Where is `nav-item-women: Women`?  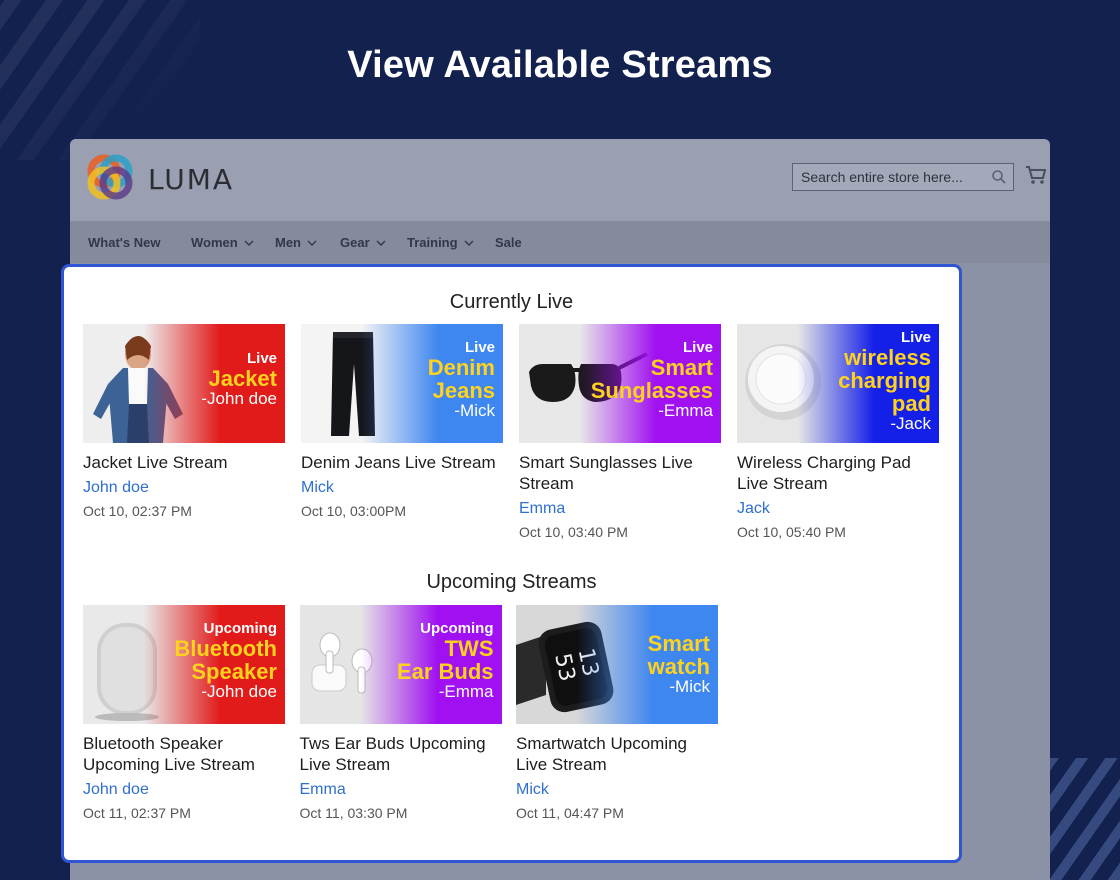 nav-item-women: Women is located at coordinates (222, 242).